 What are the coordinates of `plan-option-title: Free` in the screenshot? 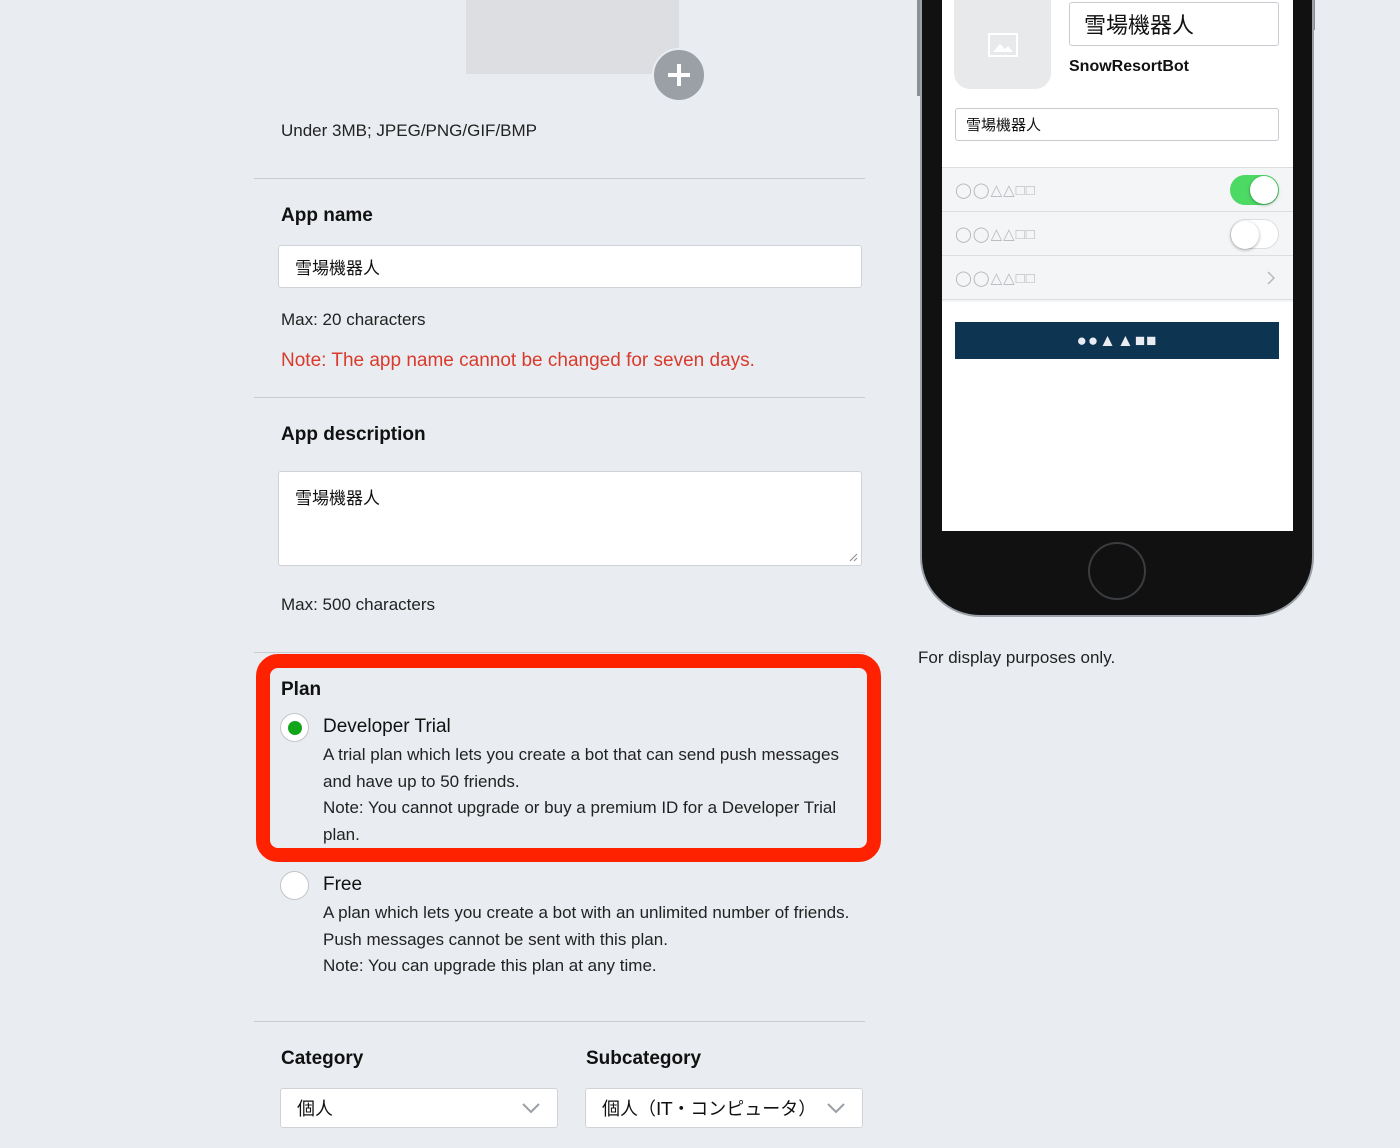 It's located at (342, 885).